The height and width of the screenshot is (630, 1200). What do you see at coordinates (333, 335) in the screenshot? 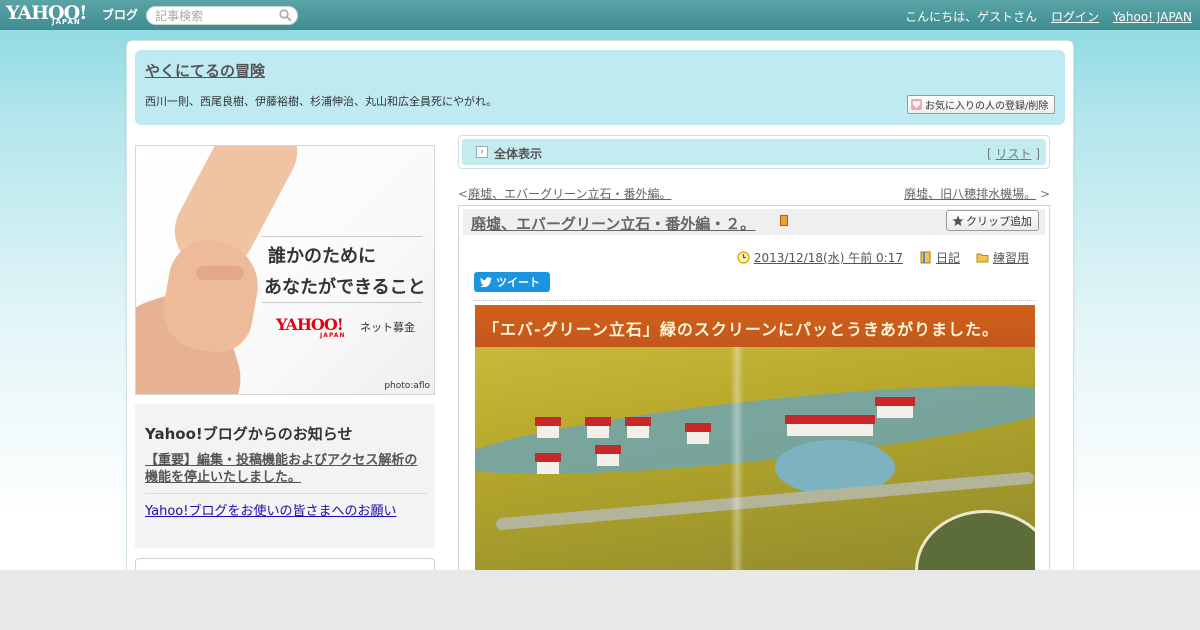
I see `ad-brand-sub: JAPAN` at bounding box center [333, 335].